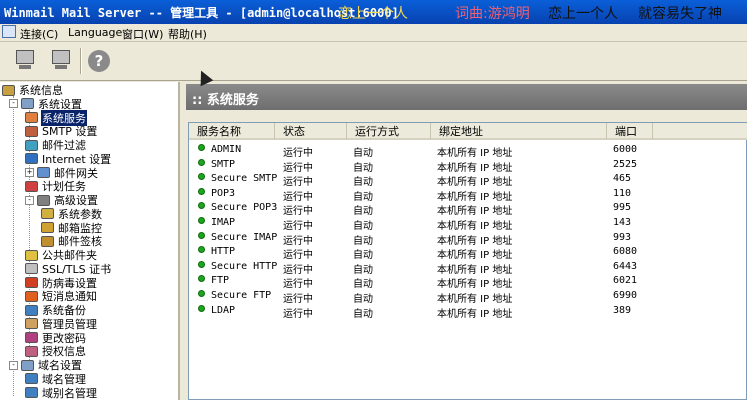 The image size is (747, 400). Describe the element at coordinates (39, 34) in the screenshot. I see `menu-connect: 连接(C)` at that location.